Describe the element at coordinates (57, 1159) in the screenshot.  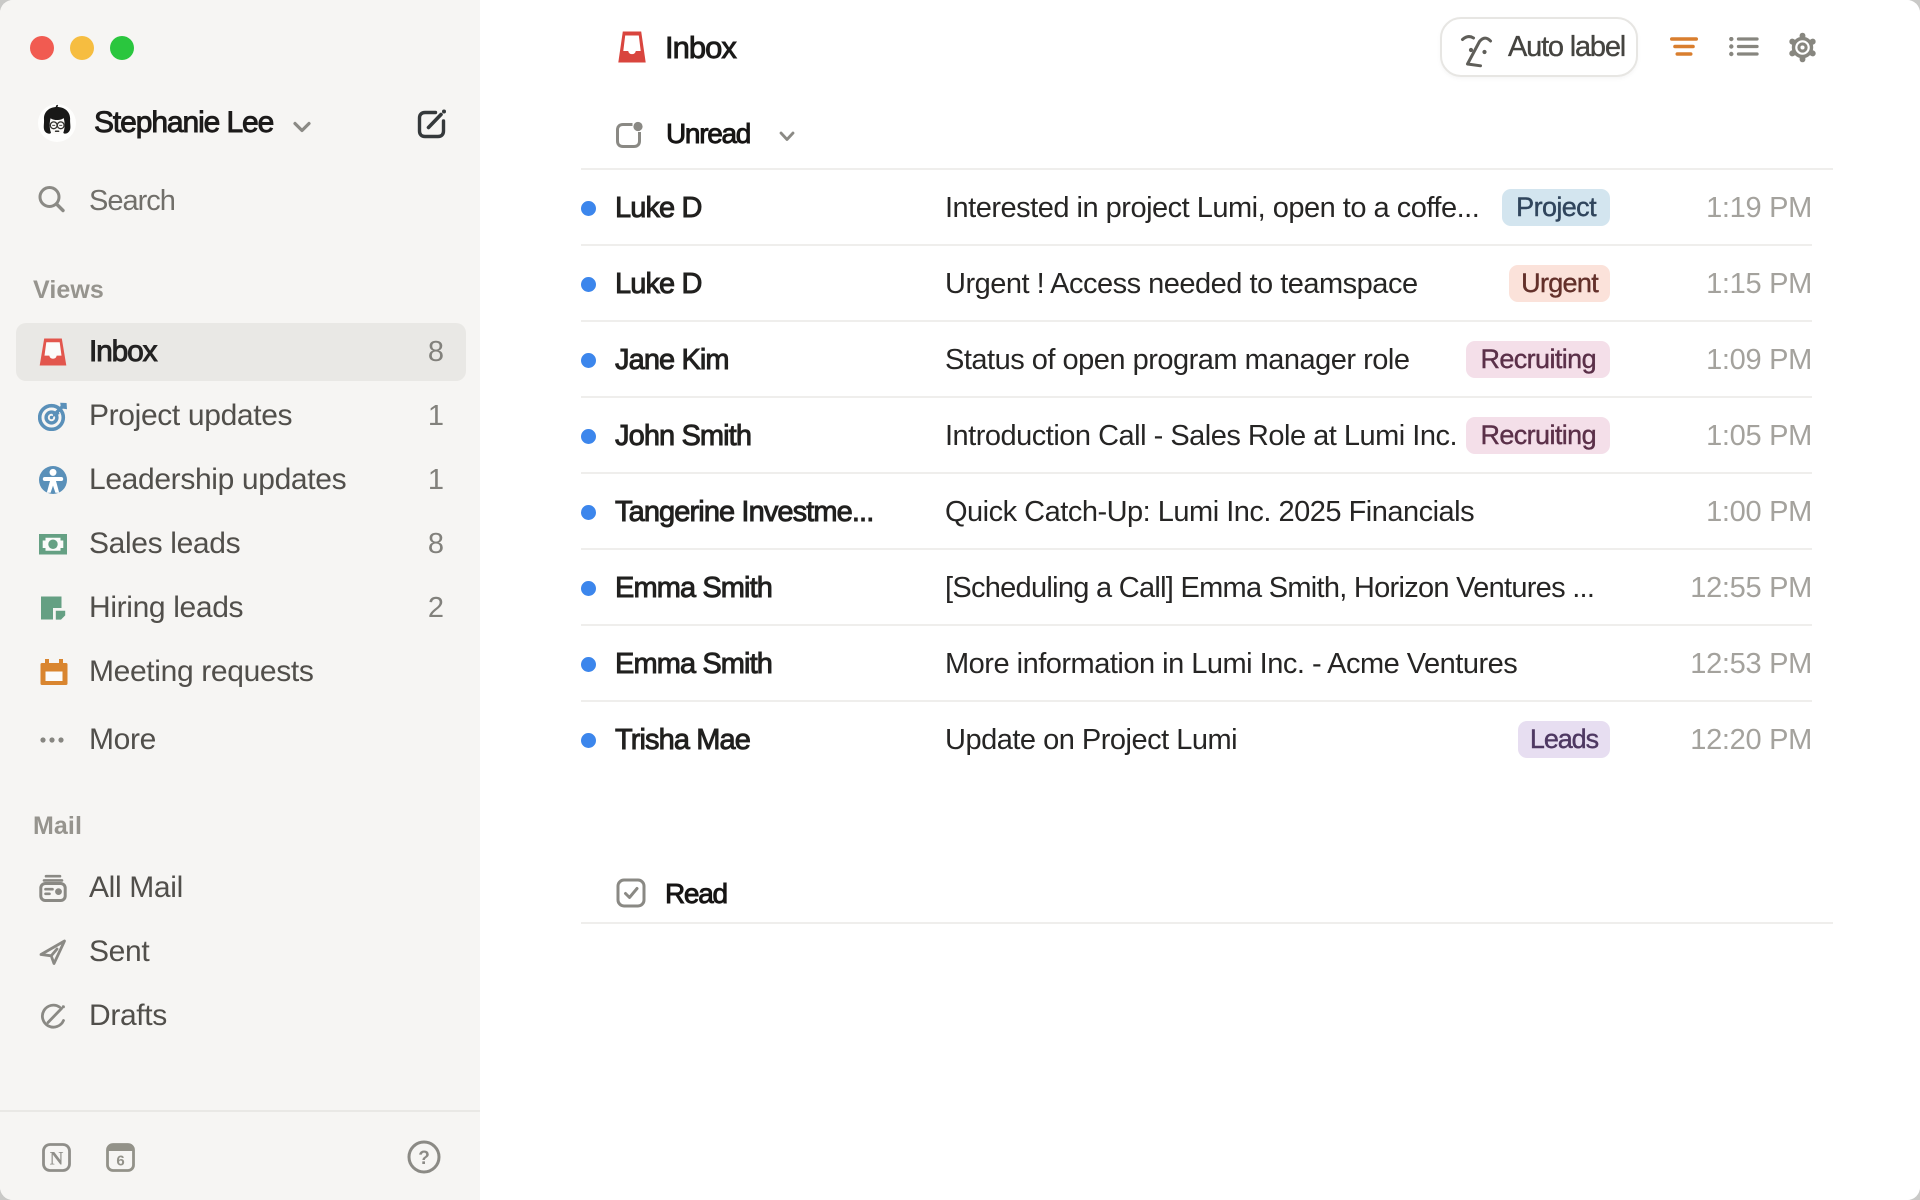
I see `svg-text: N` at that location.